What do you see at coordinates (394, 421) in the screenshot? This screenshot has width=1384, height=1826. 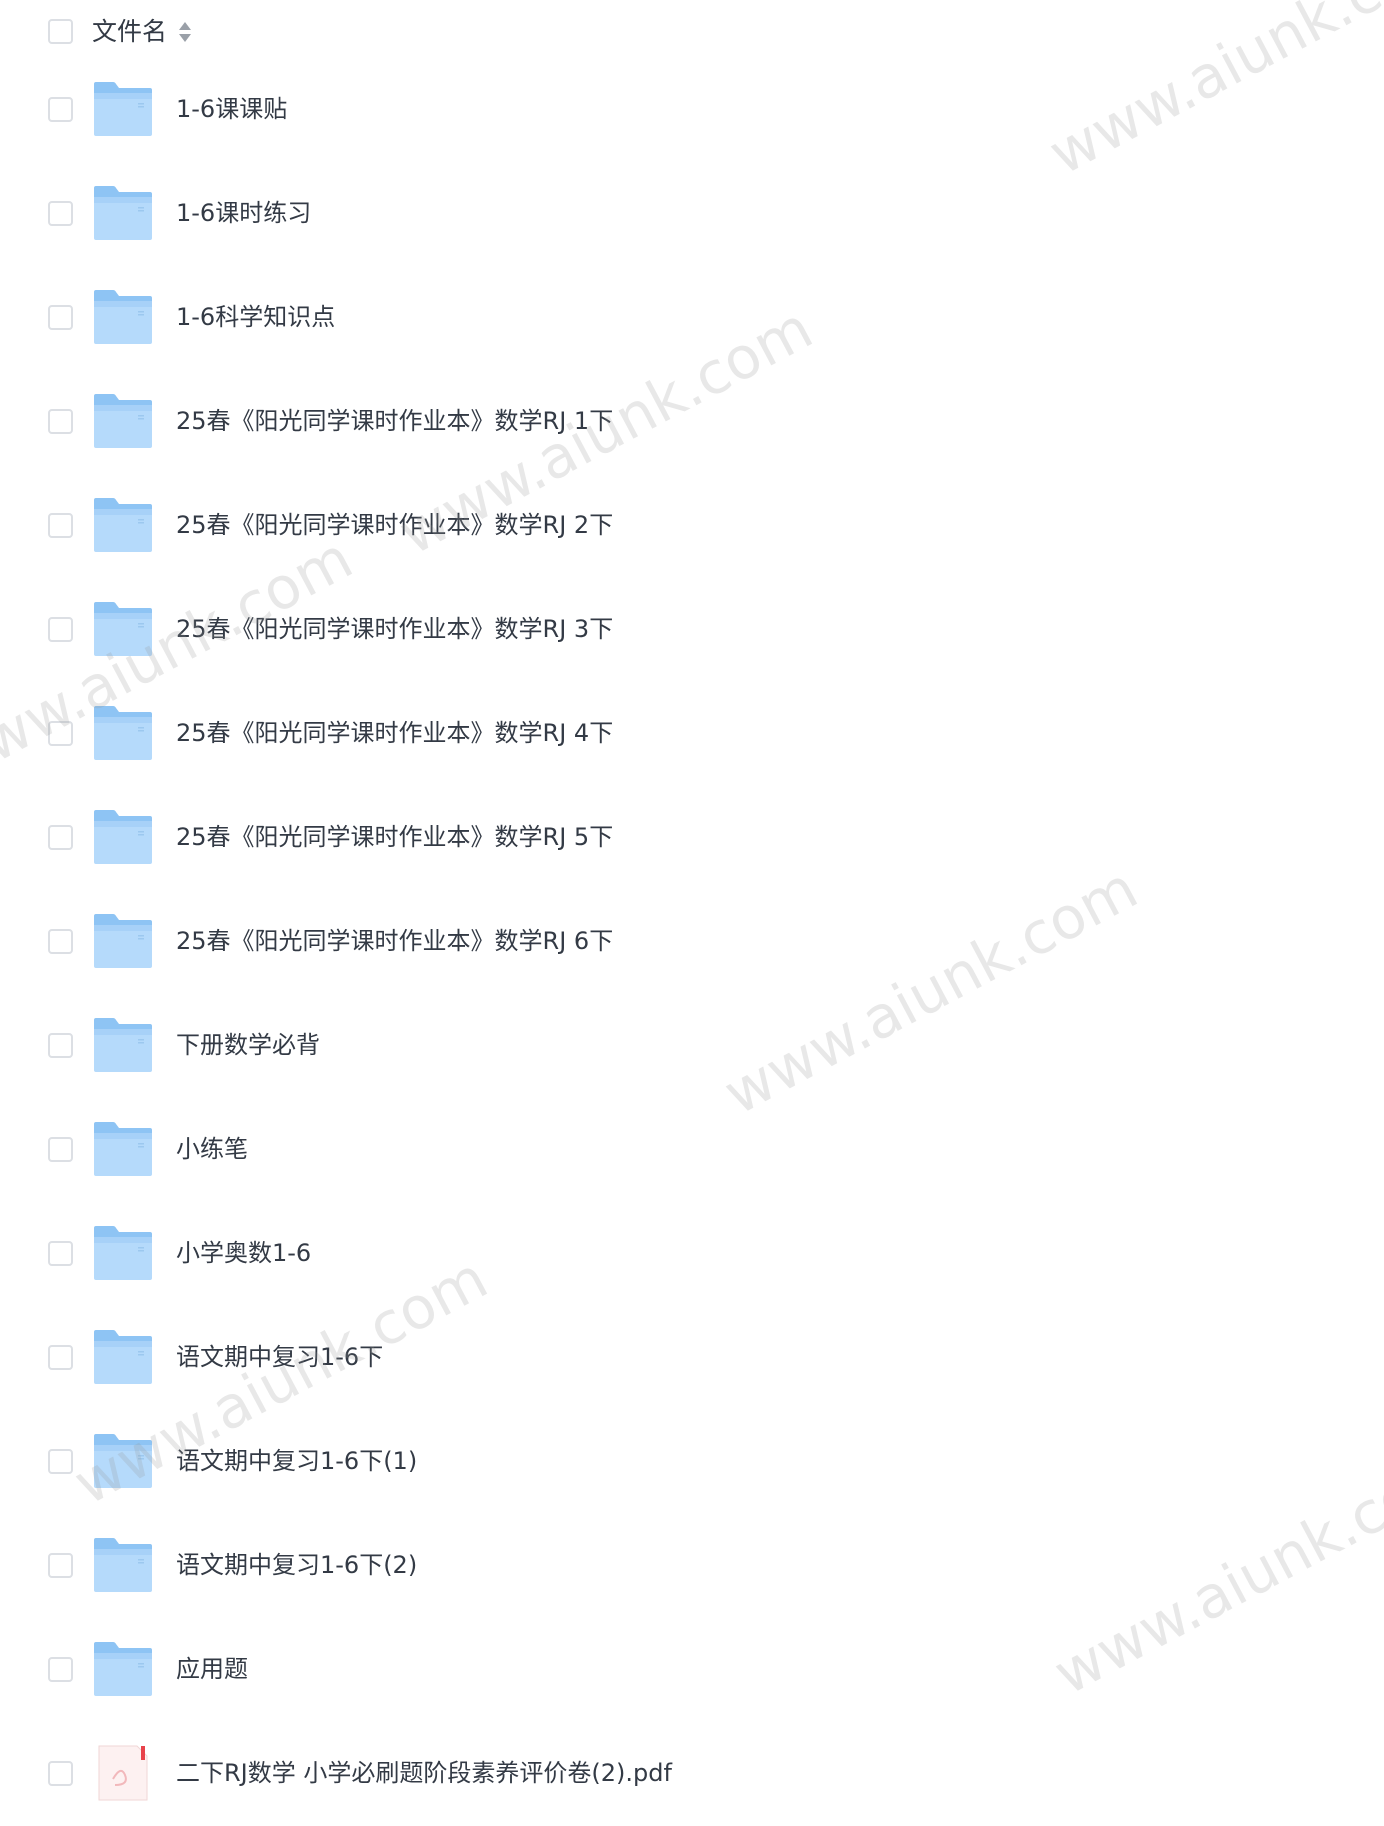 I see `file-name: 25春《阳光同学课时作业本》数学RJ 1下` at bounding box center [394, 421].